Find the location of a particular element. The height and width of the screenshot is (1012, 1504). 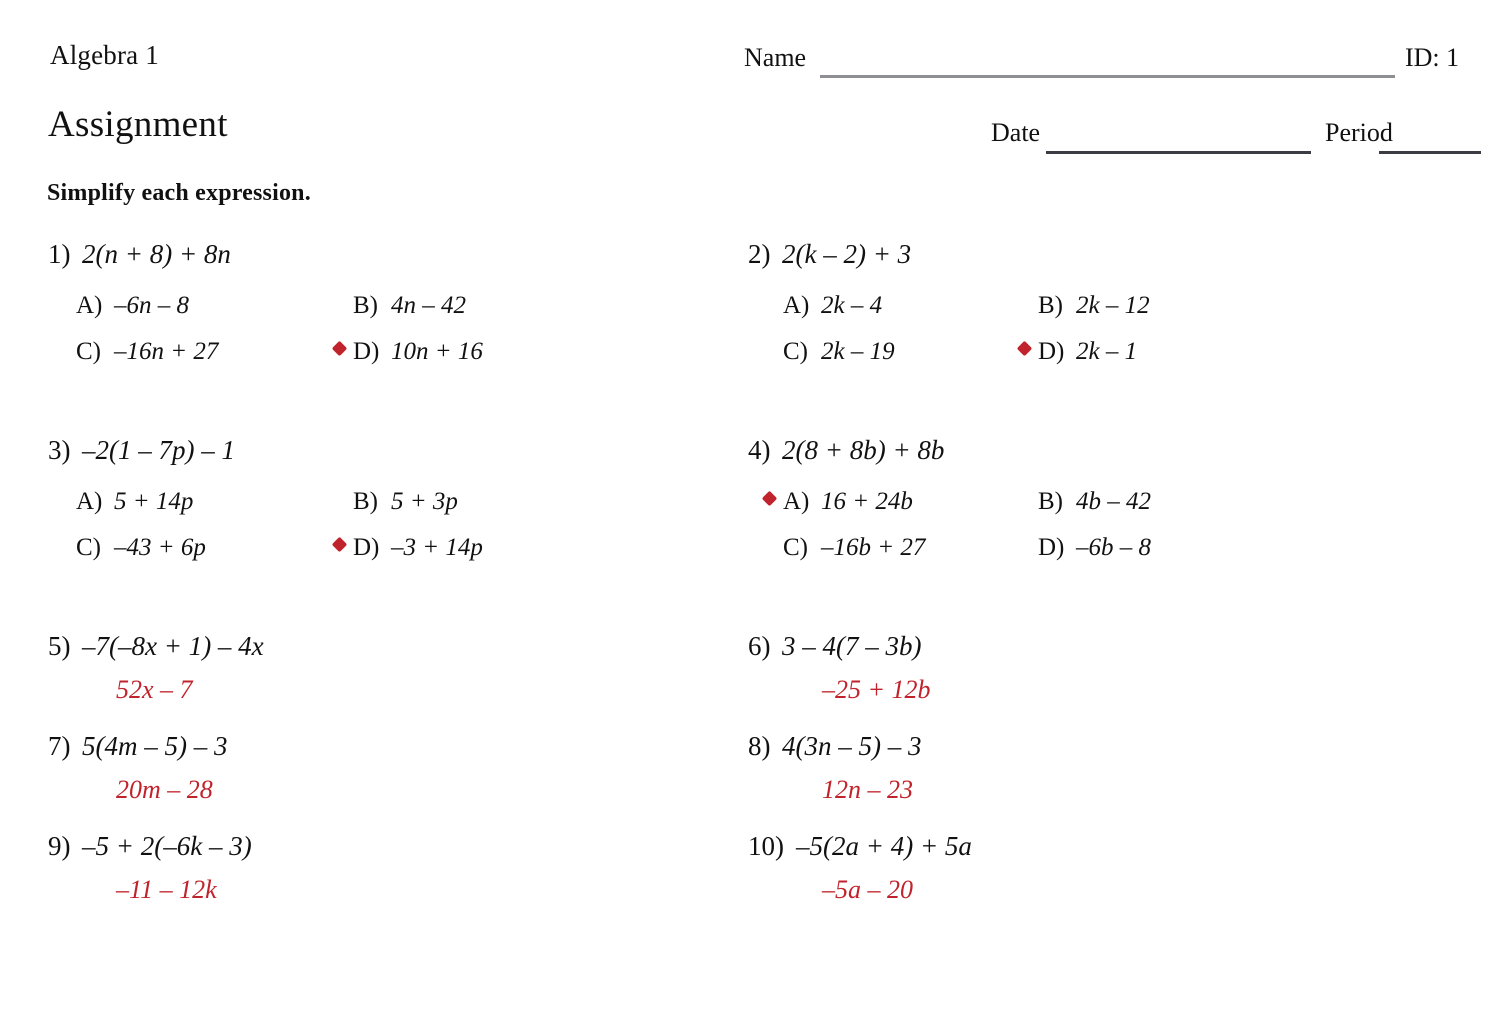

problem-expression: –5(2a + 4) + 5a is located at coordinates (884, 846).